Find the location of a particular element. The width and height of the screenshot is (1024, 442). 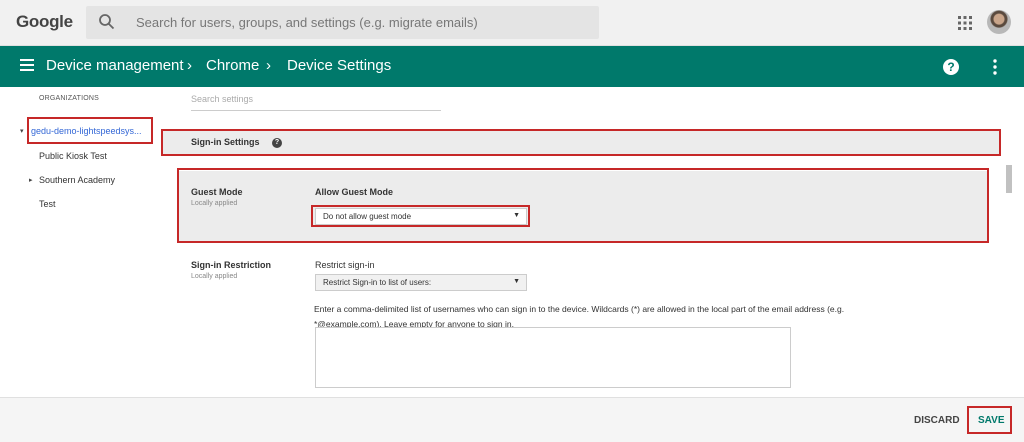

dropdown-arrow-icon: ▼ is located at coordinates (516, 281).